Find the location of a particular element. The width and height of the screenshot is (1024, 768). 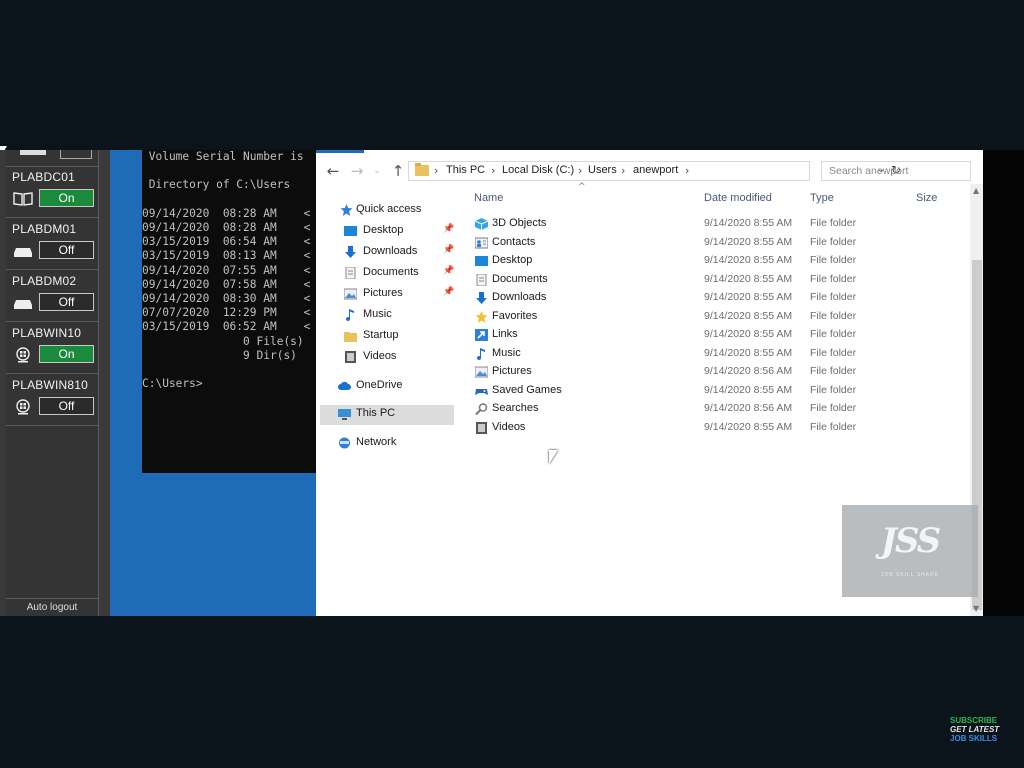

scroll-up-icon: ▲ is located at coordinates (976, 190).